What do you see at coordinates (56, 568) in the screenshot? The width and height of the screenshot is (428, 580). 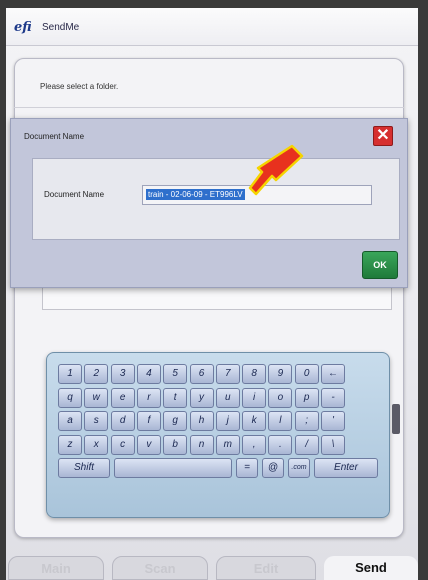 I see `tab-main: Main` at bounding box center [56, 568].